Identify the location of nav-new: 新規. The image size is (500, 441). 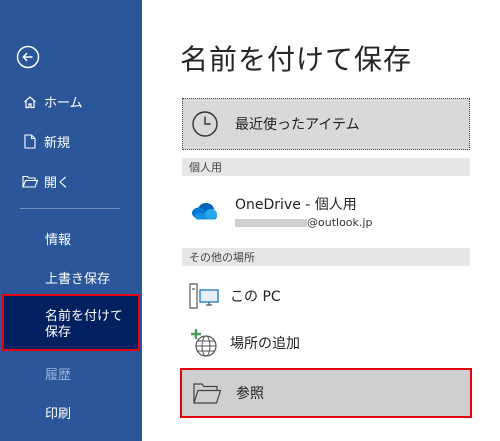
(71, 141).